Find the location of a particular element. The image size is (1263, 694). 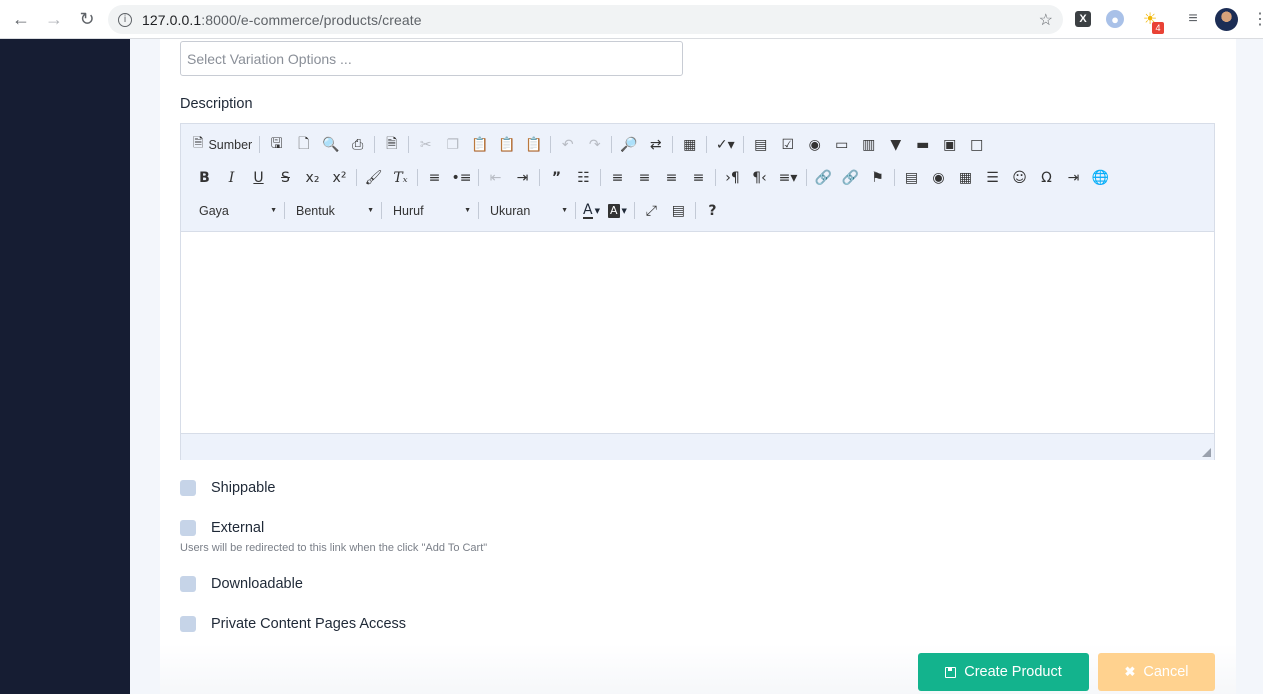

downloadable-checkbox is located at coordinates (188, 584).